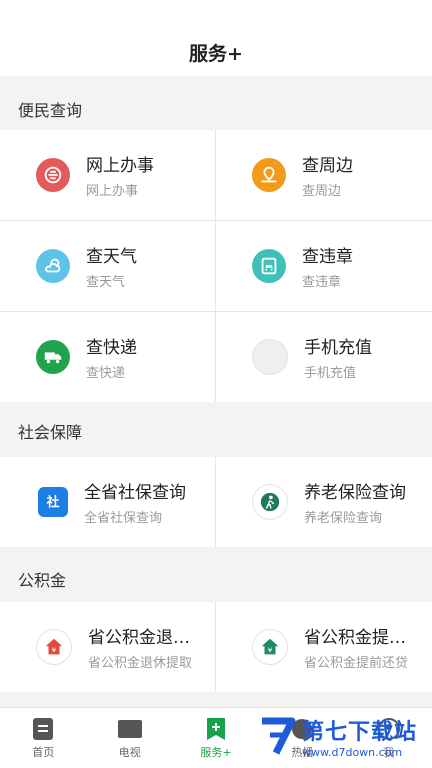 The image size is (432, 768). What do you see at coordinates (269, 175) in the screenshot?
I see `map-location-icon` at bounding box center [269, 175].